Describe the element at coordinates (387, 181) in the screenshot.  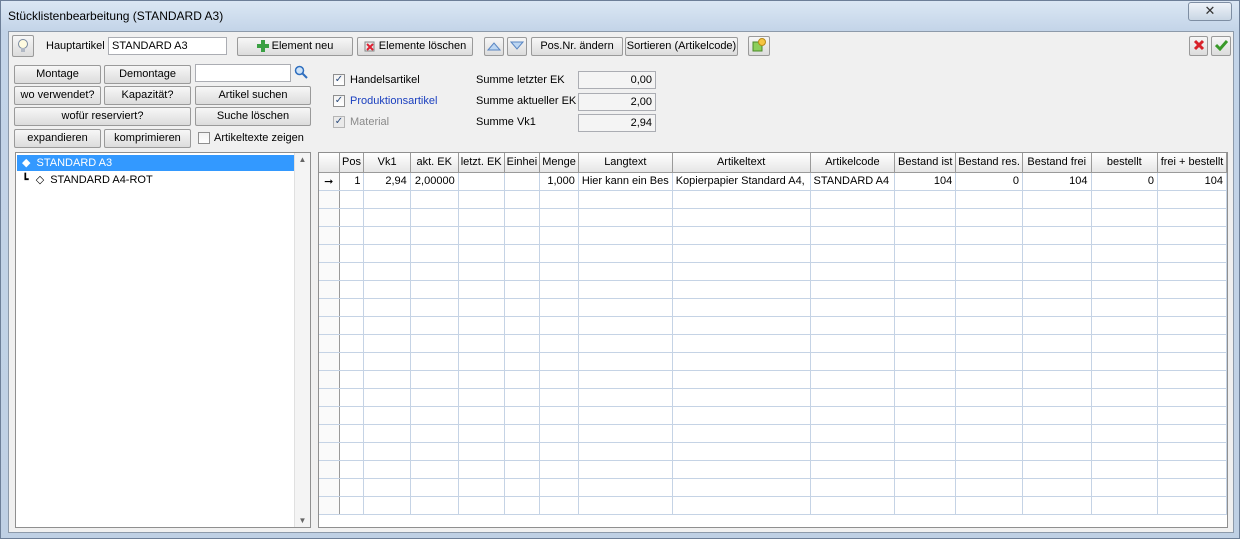
I see `table-cell: 2,94` at that location.